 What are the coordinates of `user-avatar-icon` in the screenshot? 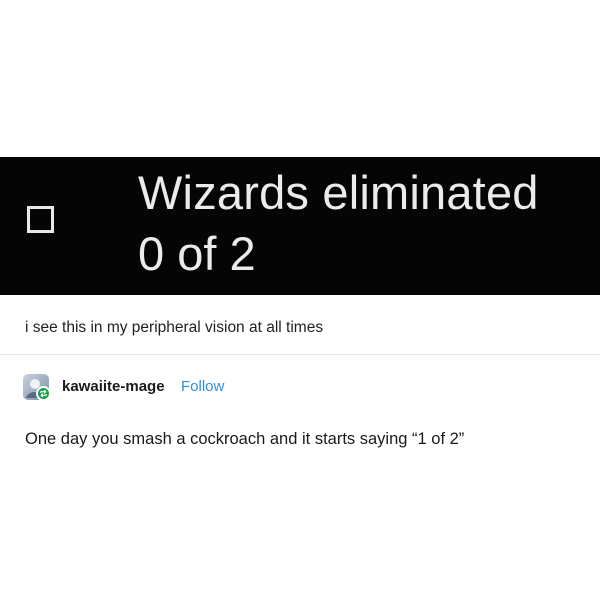 It's located at (37, 387).